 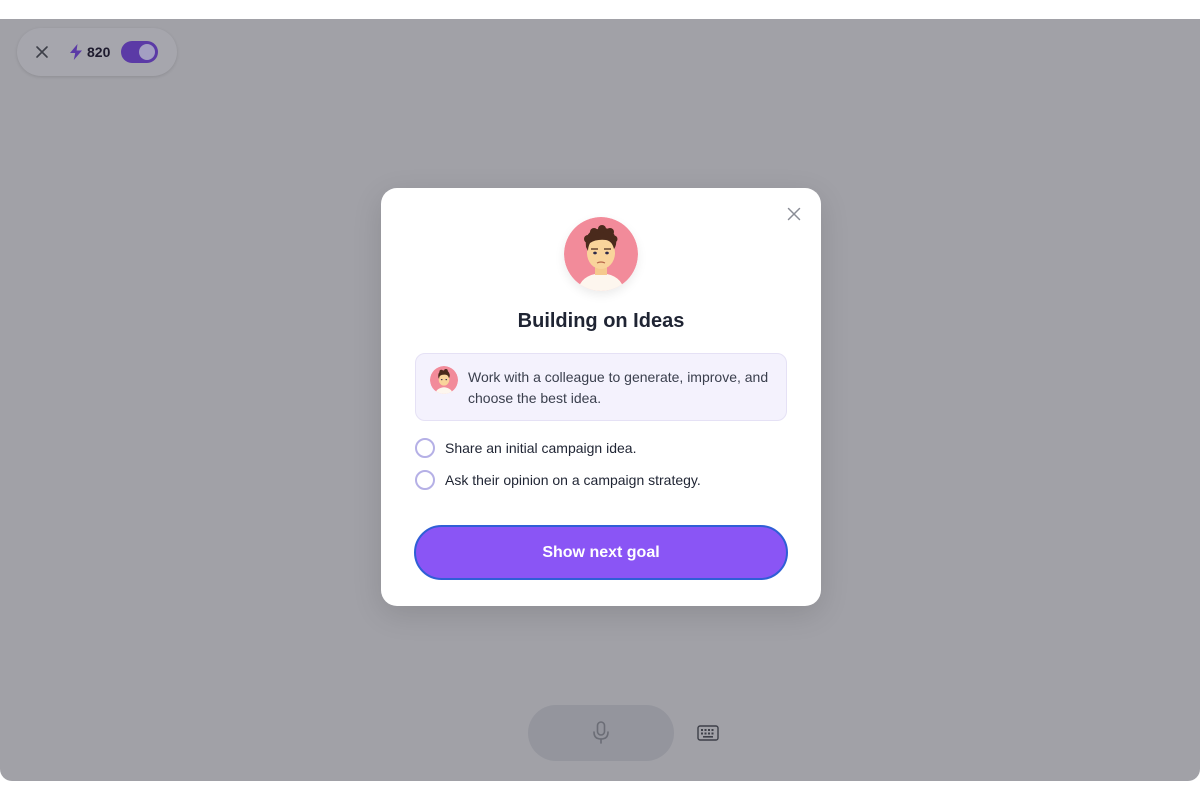 I want to click on goal-item: Share an initial campaign idea., so click(x=525, y=448).